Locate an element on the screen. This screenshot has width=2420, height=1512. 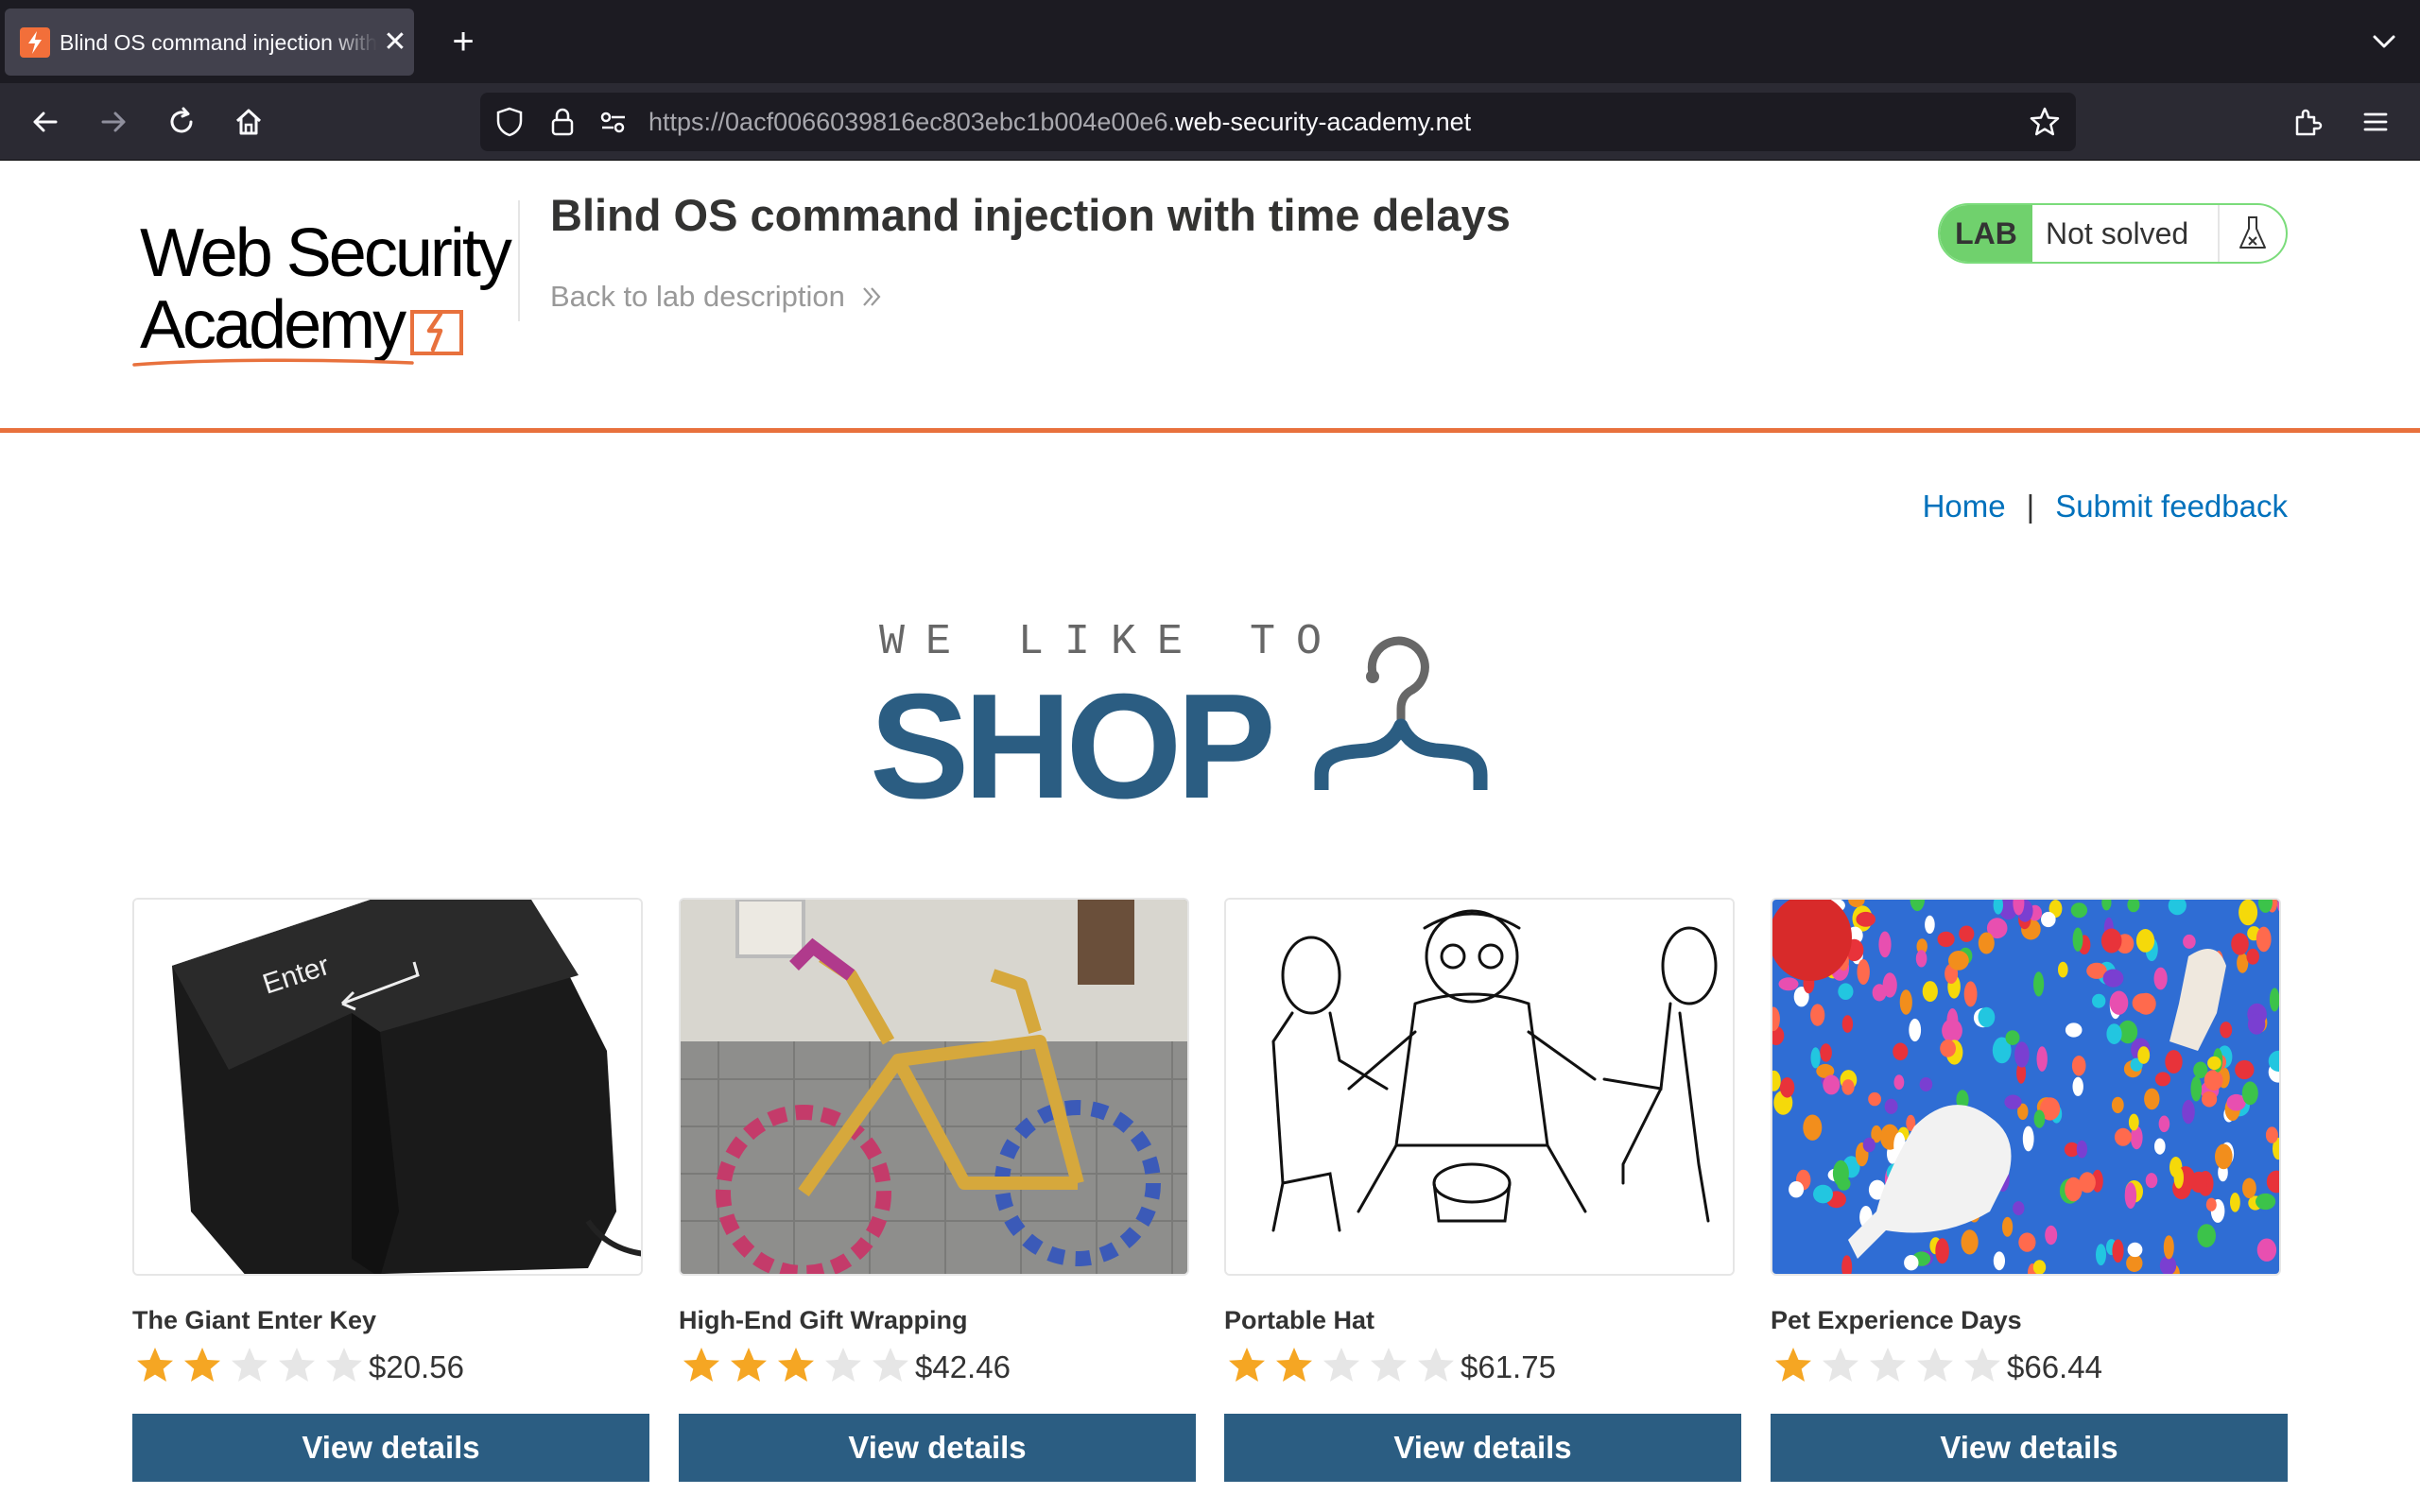
hero-tagline: WE LIKE TO is located at coordinates (1111, 642).